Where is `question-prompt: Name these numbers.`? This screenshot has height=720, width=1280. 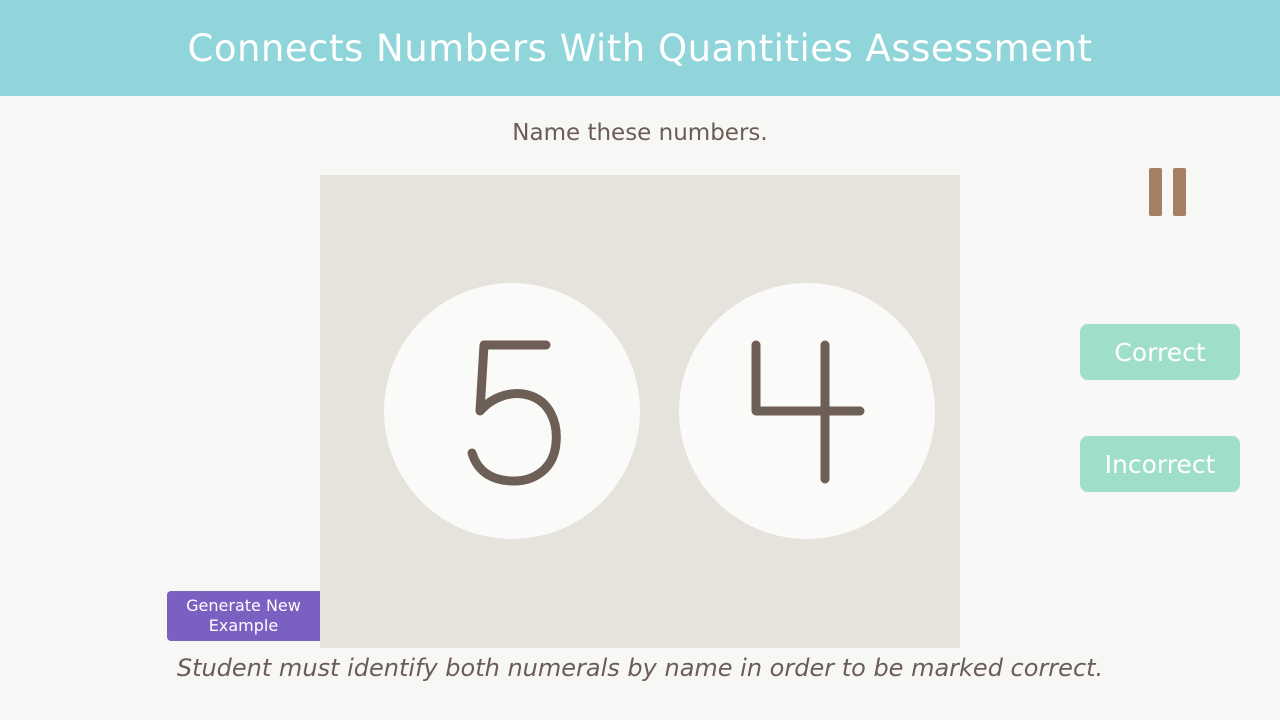 question-prompt: Name these numbers. is located at coordinates (640, 133).